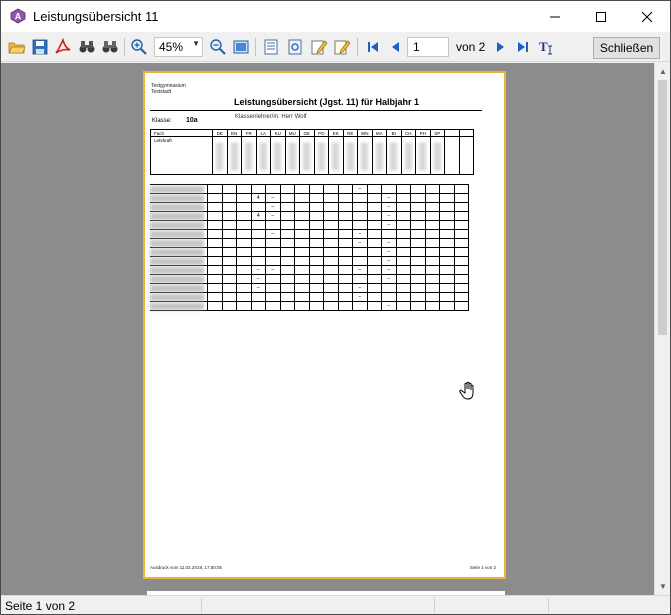 The width and height of the screenshot is (671, 615). What do you see at coordinates (663, 71) in the screenshot?
I see `scroll-up-icon: ▲` at bounding box center [663, 71].